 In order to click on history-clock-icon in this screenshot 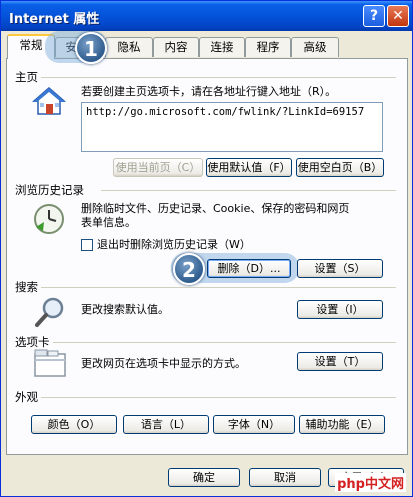, I will do `click(49, 219)`.